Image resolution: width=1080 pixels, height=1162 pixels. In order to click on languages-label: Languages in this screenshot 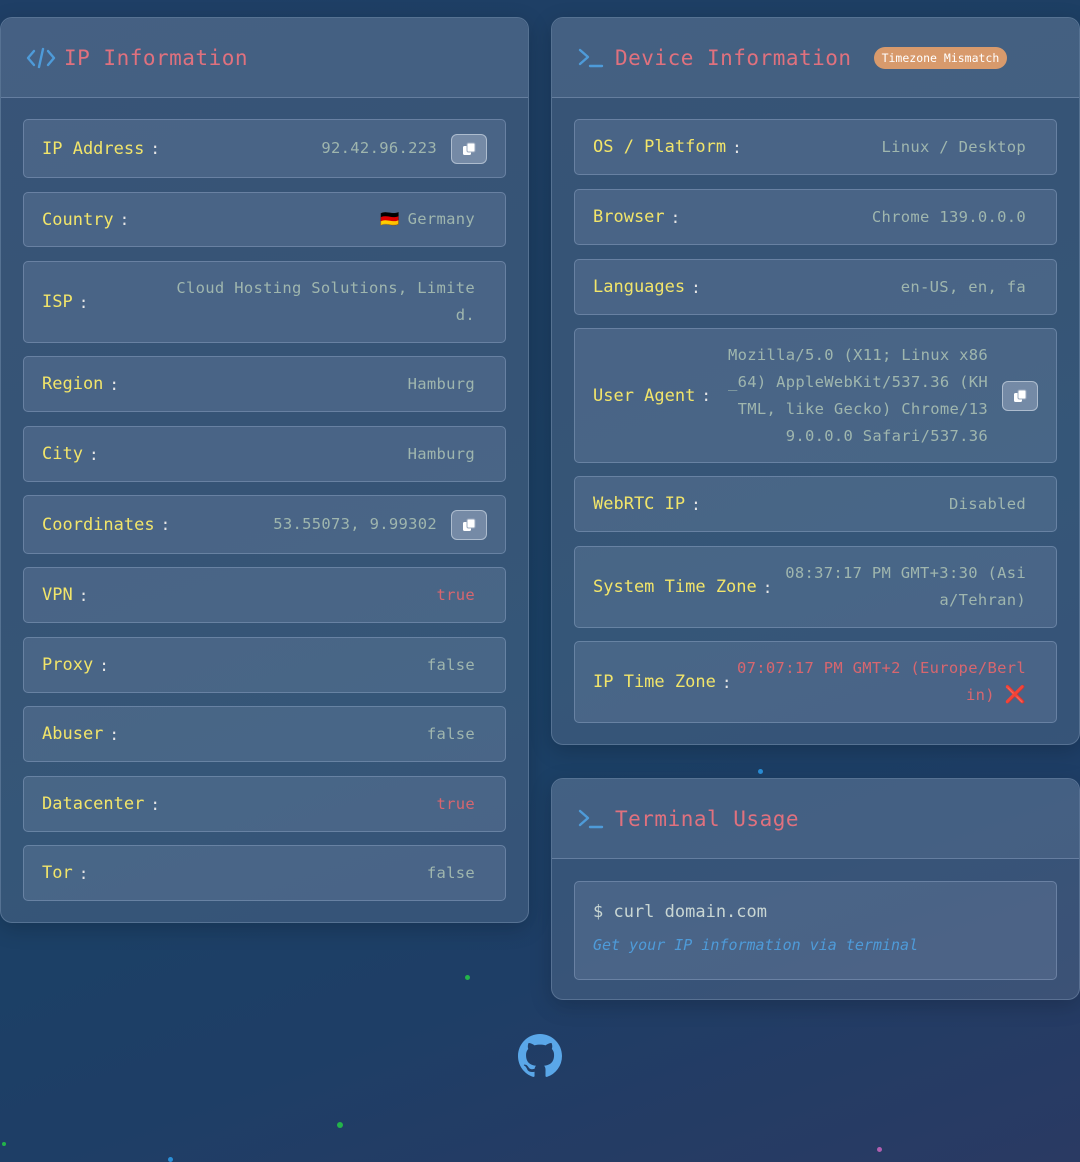, I will do `click(639, 287)`.